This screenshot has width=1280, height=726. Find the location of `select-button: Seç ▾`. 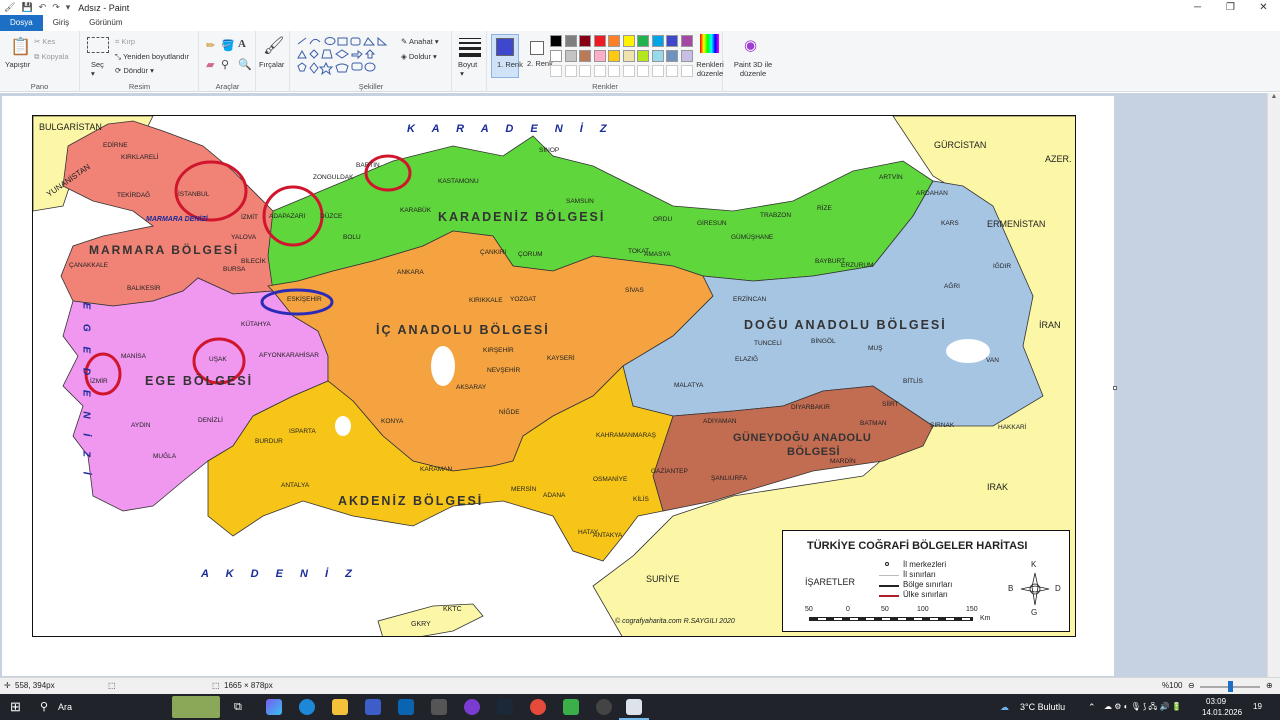

select-button: Seç ▾ is located at coordinates (97, 69).